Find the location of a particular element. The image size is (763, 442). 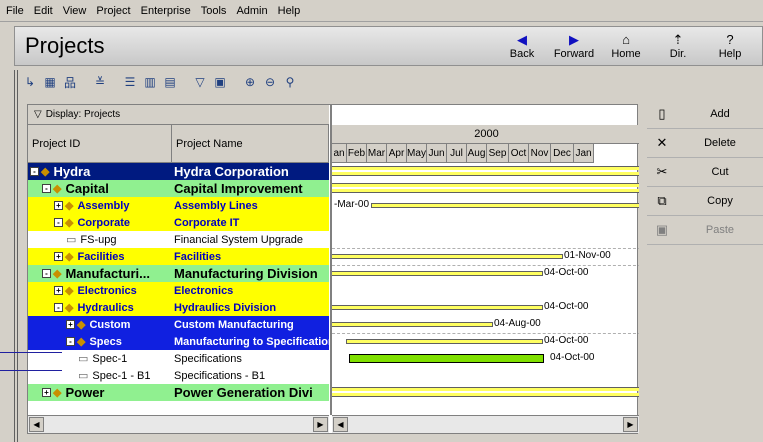

dir-button: ⇡ Dir. is located at coordinates (678, 46).